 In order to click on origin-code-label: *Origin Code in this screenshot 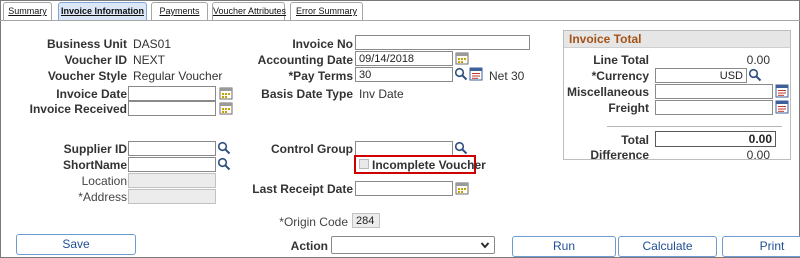, I will do `click(313, 222)`.